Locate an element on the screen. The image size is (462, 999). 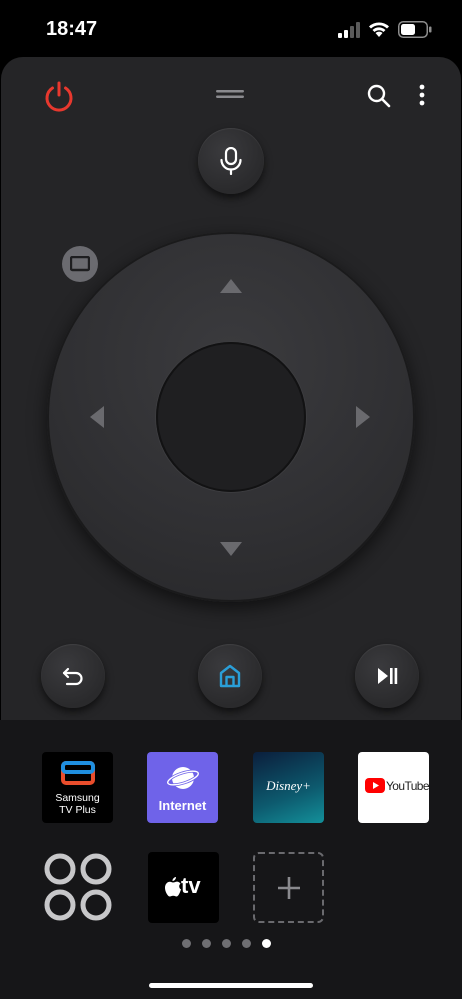
plus-icon is located at coordinates (289, 888).